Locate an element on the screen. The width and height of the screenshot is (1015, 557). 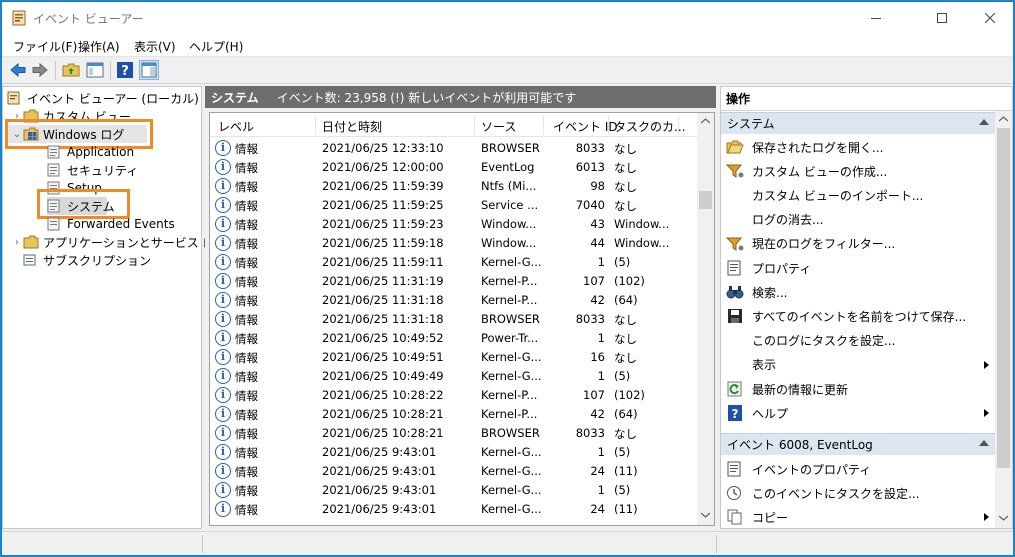
tree-root: イベント ビューアー (ローカル) is located at coordinates (103, 98).